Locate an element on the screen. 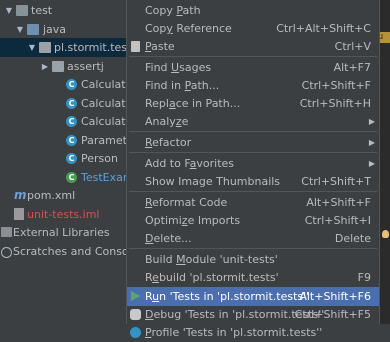 The height and width of the screenshot is (342, 390). tree-item-assertj: ▶ assertj is located at coordinates (63, 66).